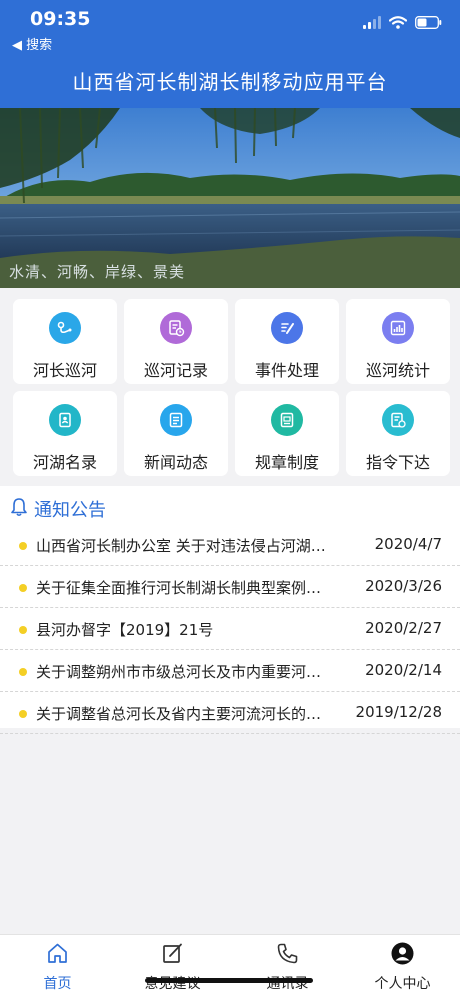  What do you see at coordinates (97, 272) in the screenshot?
I see `banner-caption: 水清、河畅、岸绿、景美` at bounding box center [97, 272].